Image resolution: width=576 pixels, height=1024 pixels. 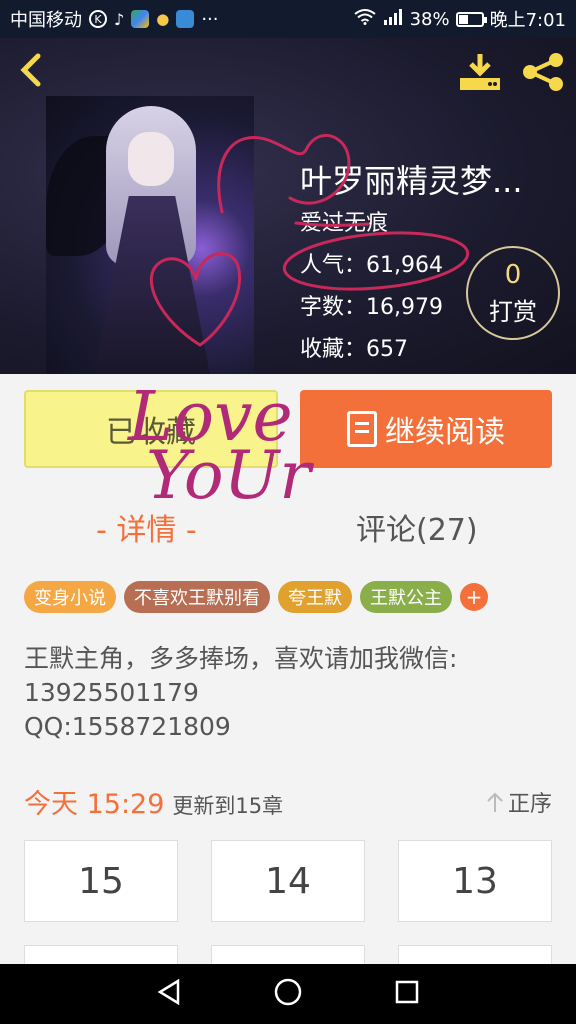 What do you see at coordinates (288, 801) in the screenshot?
I see `update-info: 今天 15:29 更新到15章 正序` at bounding box center [288, 801].